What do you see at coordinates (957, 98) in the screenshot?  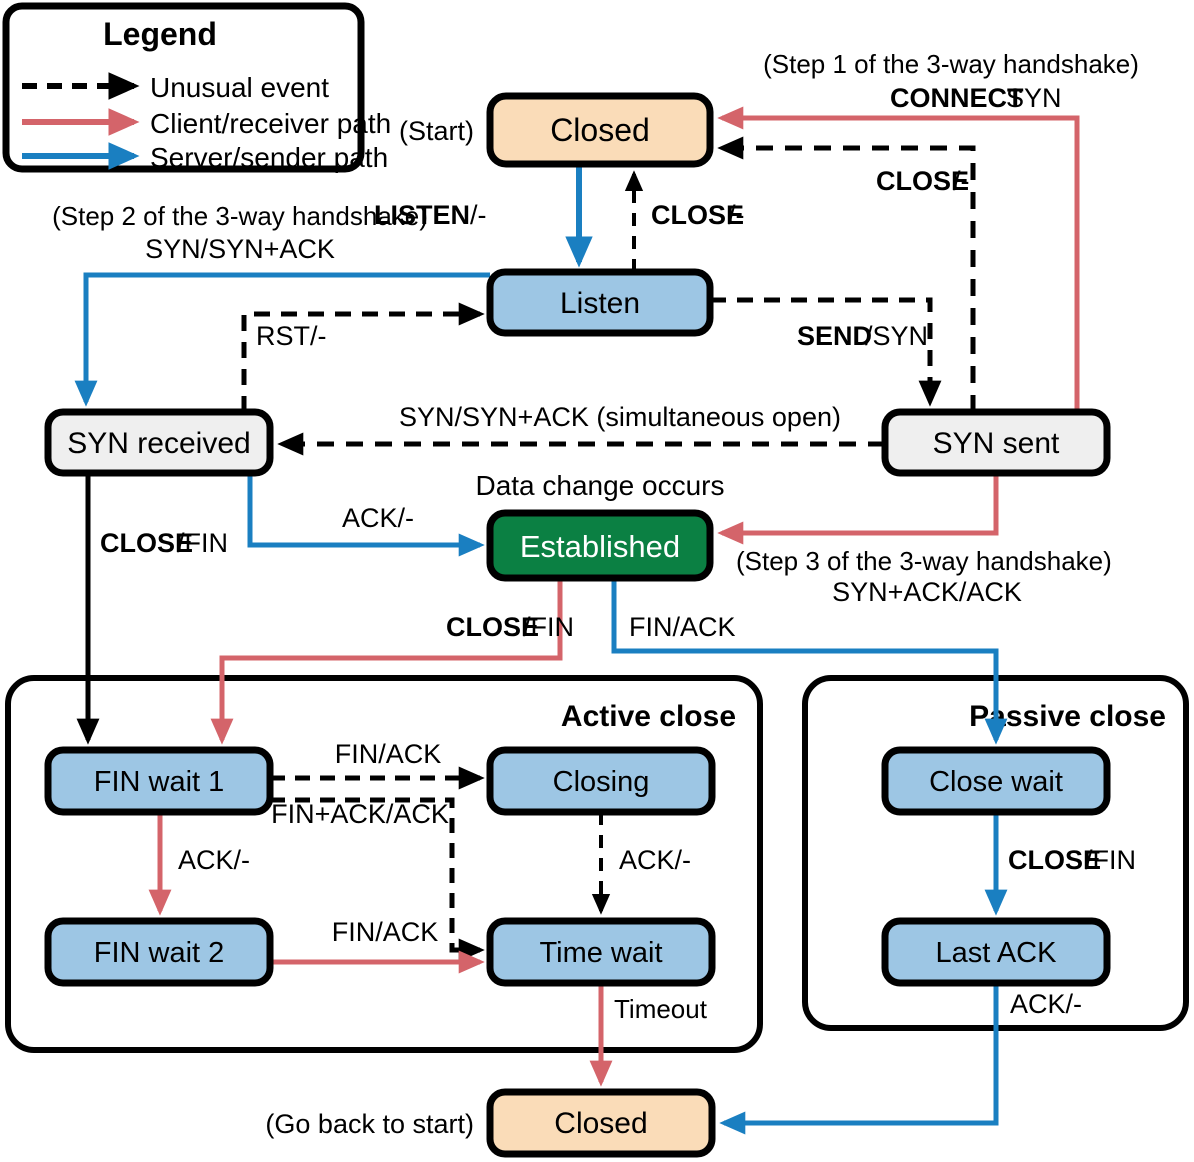 I see `label-connect-bold: CONNECT` at bounding box center [957, 98].